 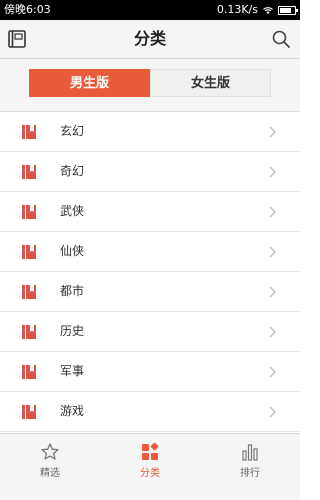 What do you see at coordinates (150, 172) in the screenshot?
I see `category-row: 奇幻` at bounding box center [150, 172].